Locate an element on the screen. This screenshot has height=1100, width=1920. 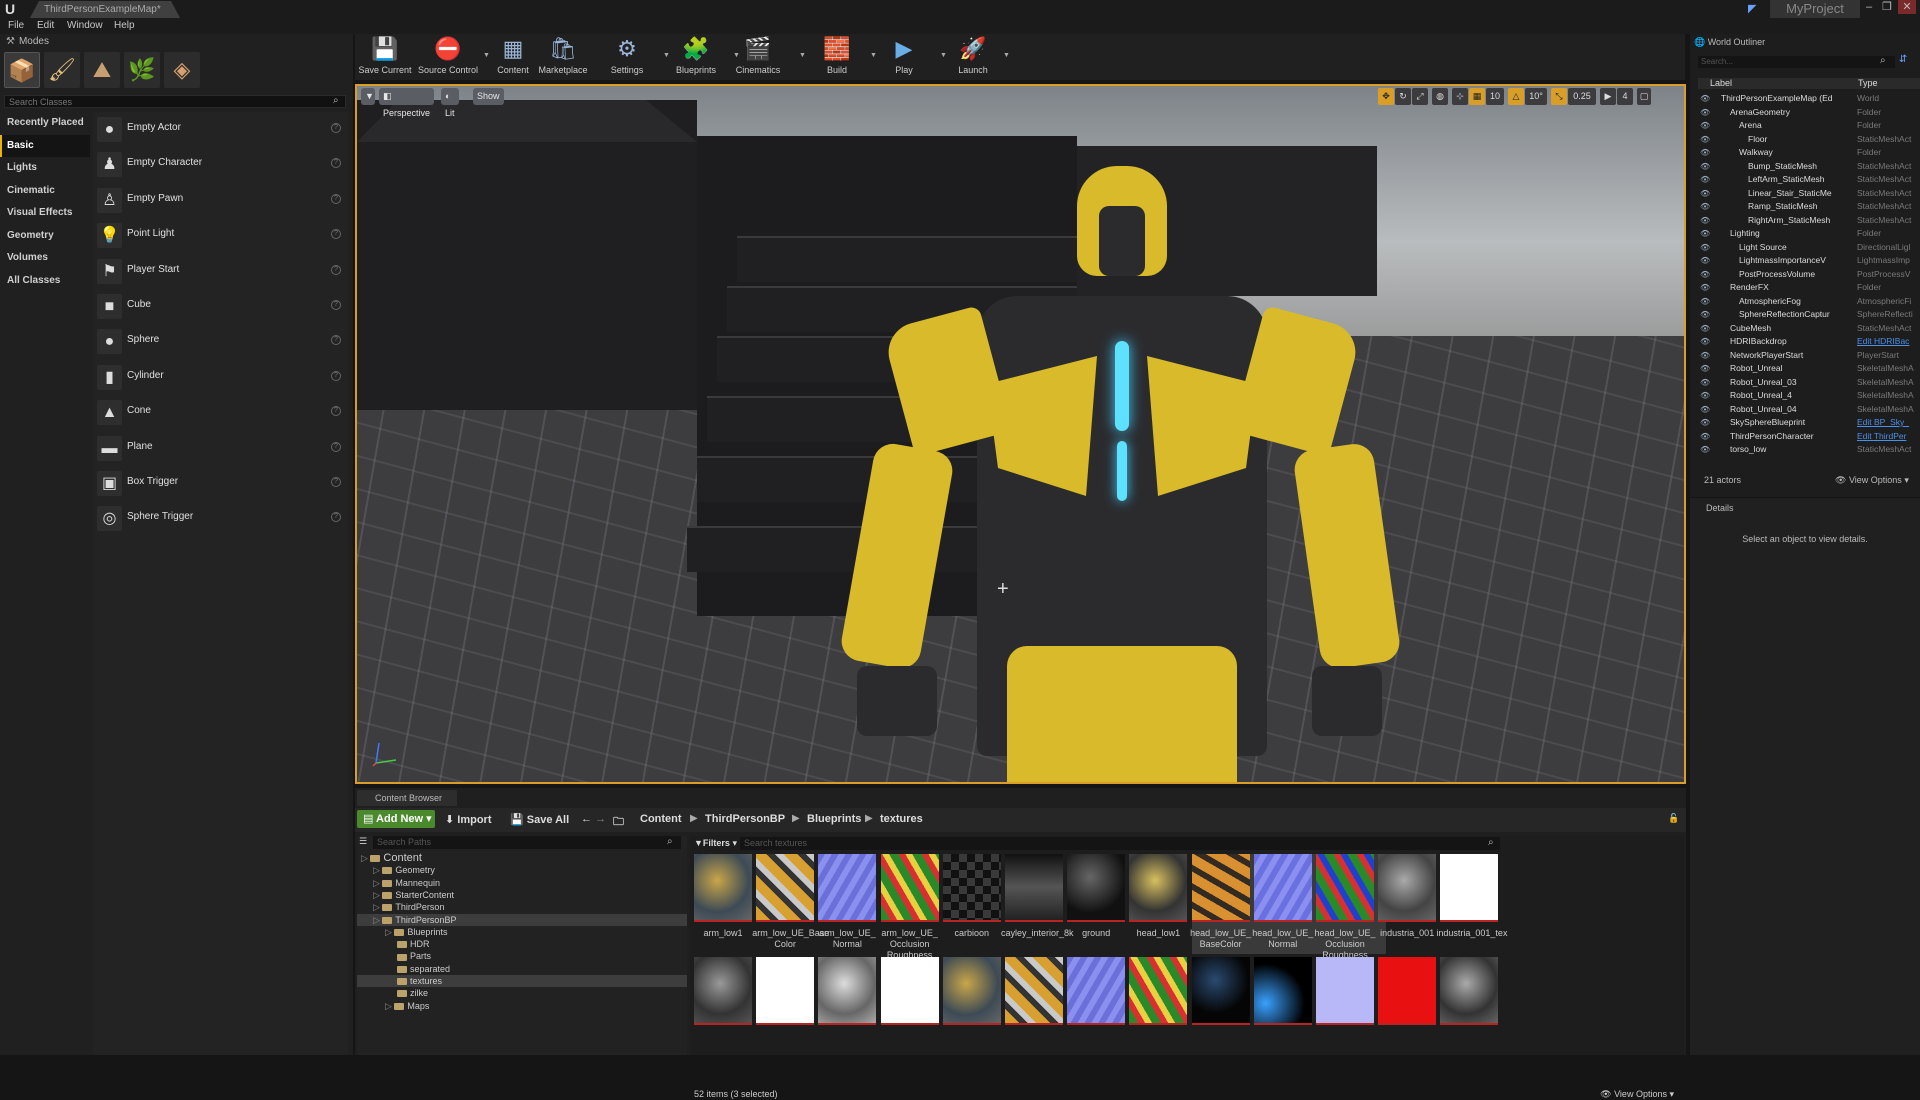
rotation-snap-value: 10° is located at coordinates (1536, 96).